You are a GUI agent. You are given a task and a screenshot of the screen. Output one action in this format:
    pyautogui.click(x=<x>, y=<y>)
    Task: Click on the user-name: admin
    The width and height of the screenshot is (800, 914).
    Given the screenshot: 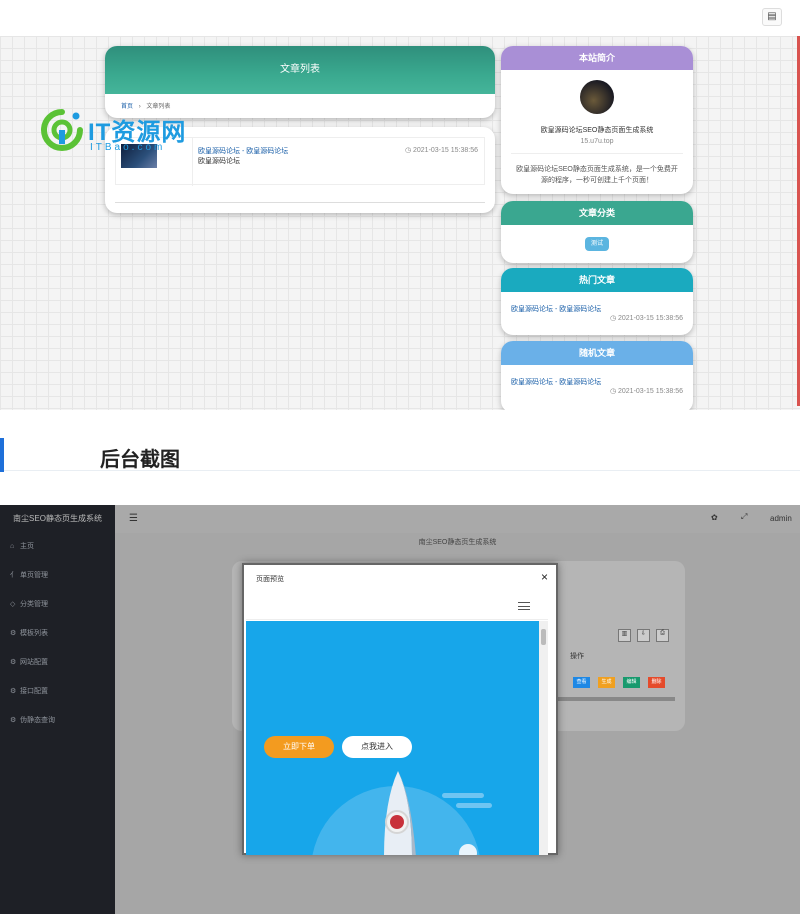 What is the action you would take?
    pyautogui.click(x=781, y=518)
    